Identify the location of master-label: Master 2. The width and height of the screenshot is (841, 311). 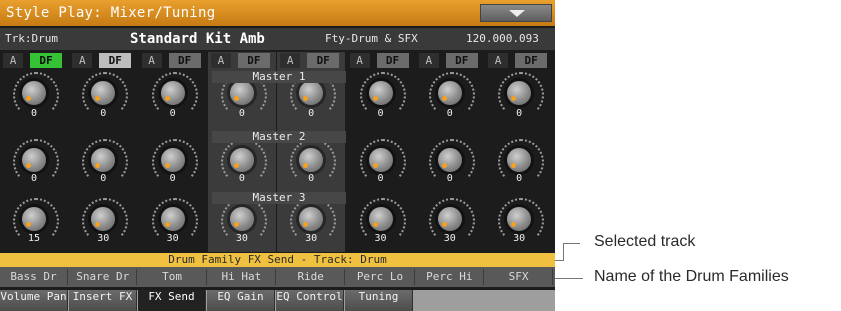
(279, 137).